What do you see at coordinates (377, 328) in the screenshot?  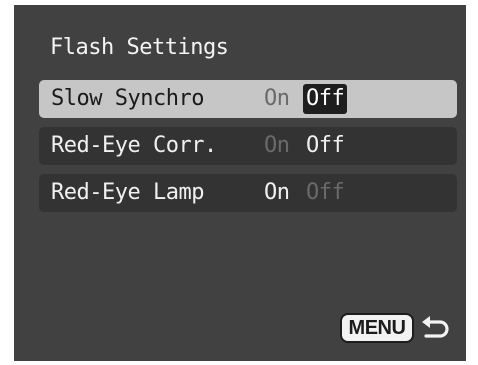 I see `menu-button: MENU` at bounding box center [377, 328].